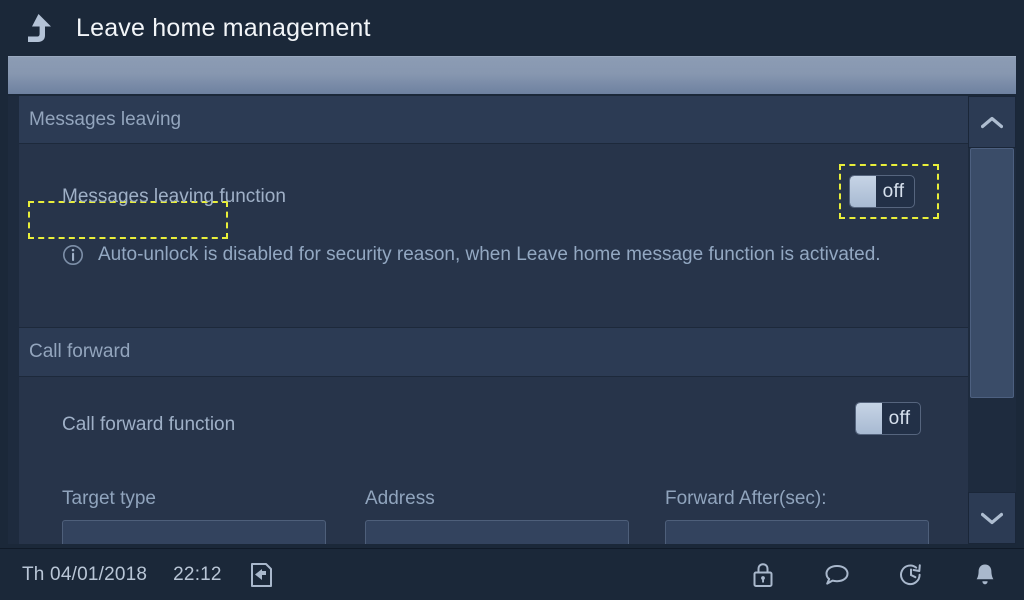 The width and height of the screenshot is (1024, 600). Describe the element at coordinates (992, 273) in the screenshot. I see `scrollbar-thumb` at that location.